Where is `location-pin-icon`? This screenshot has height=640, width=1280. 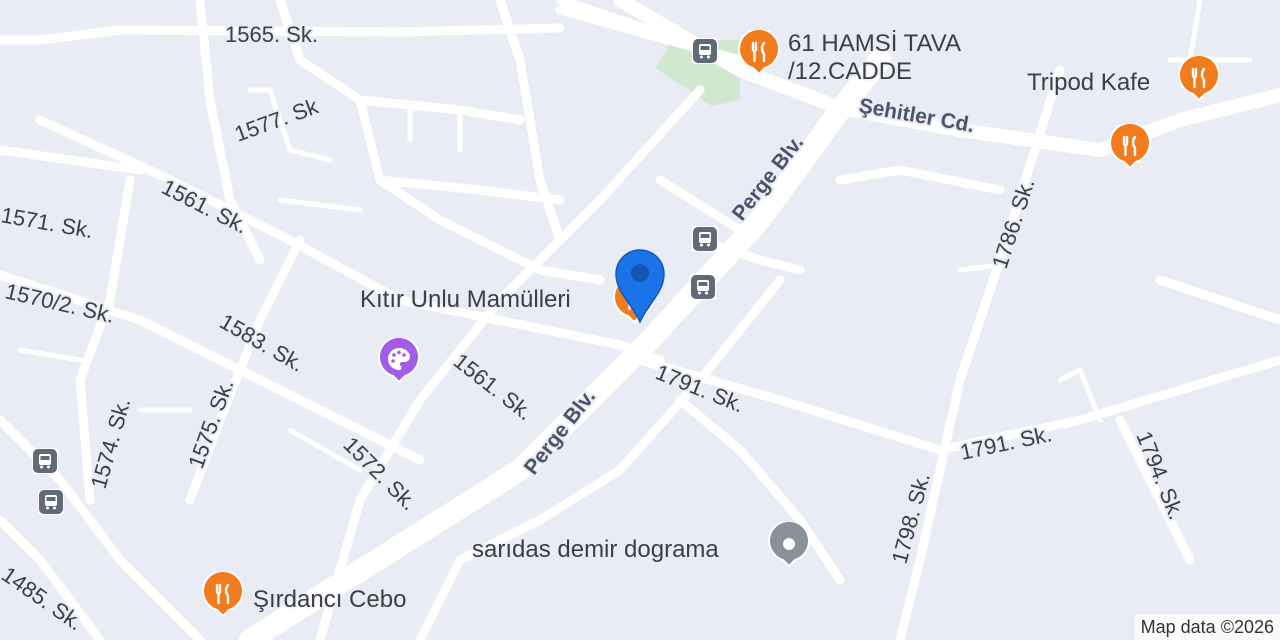
location-pin-icon is located at coordinates (640, 285).